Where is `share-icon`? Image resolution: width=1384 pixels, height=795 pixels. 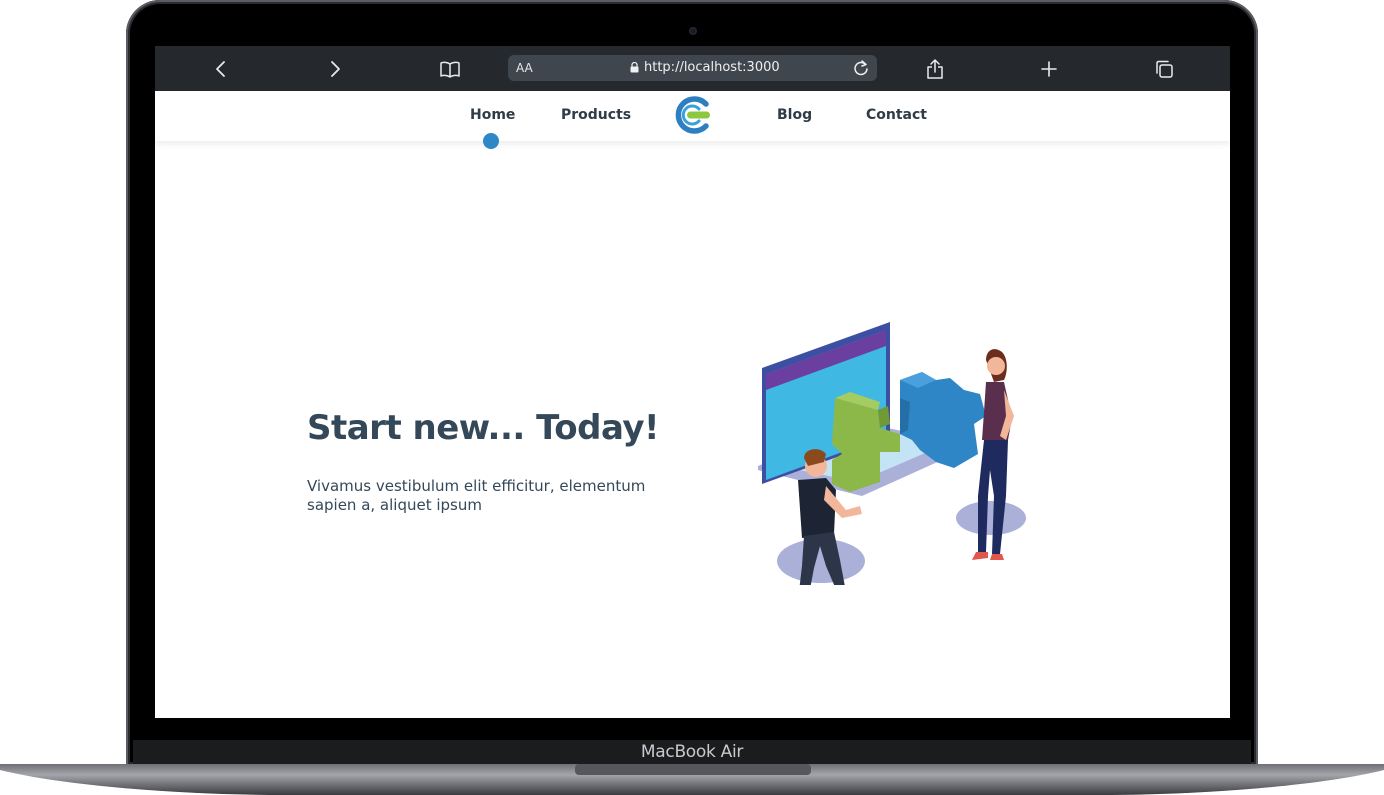
share-icon is located at coordinates (935, 69).